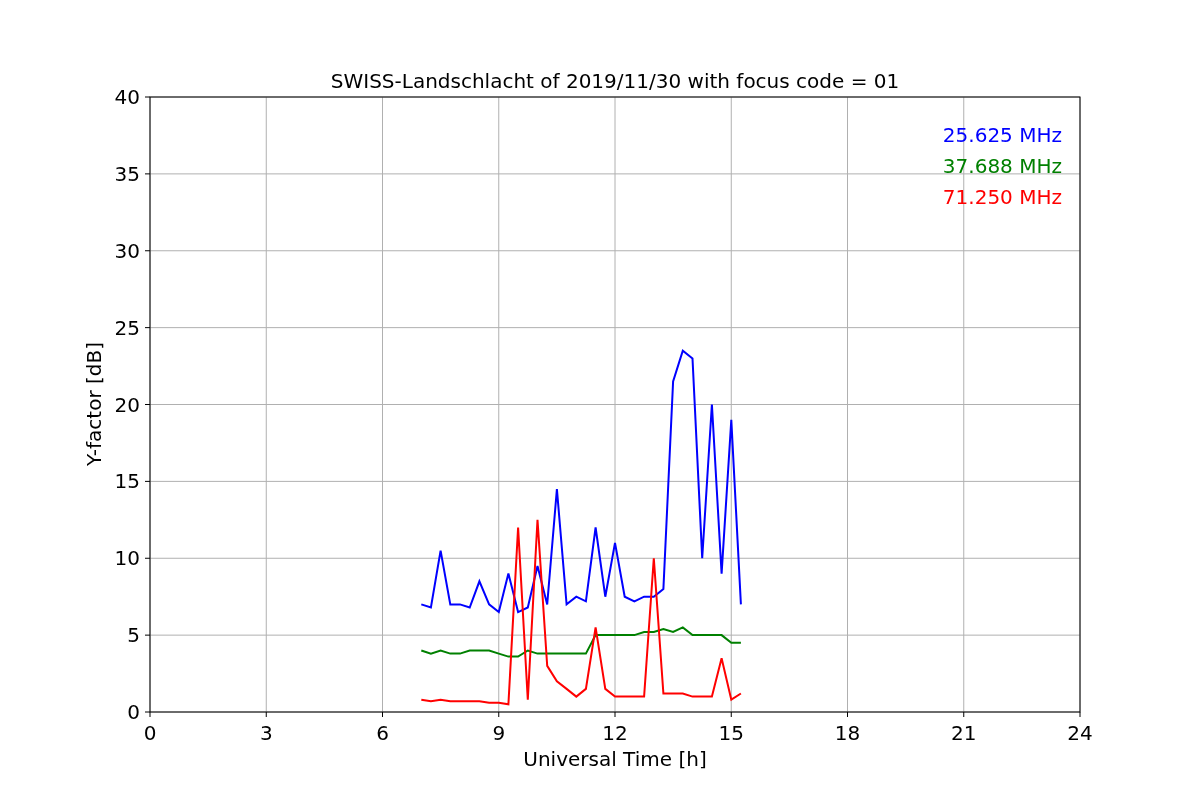  Describe the element at coordinates (127, 481) in the screenshot. I see `y-tick-label: 15` at that location.